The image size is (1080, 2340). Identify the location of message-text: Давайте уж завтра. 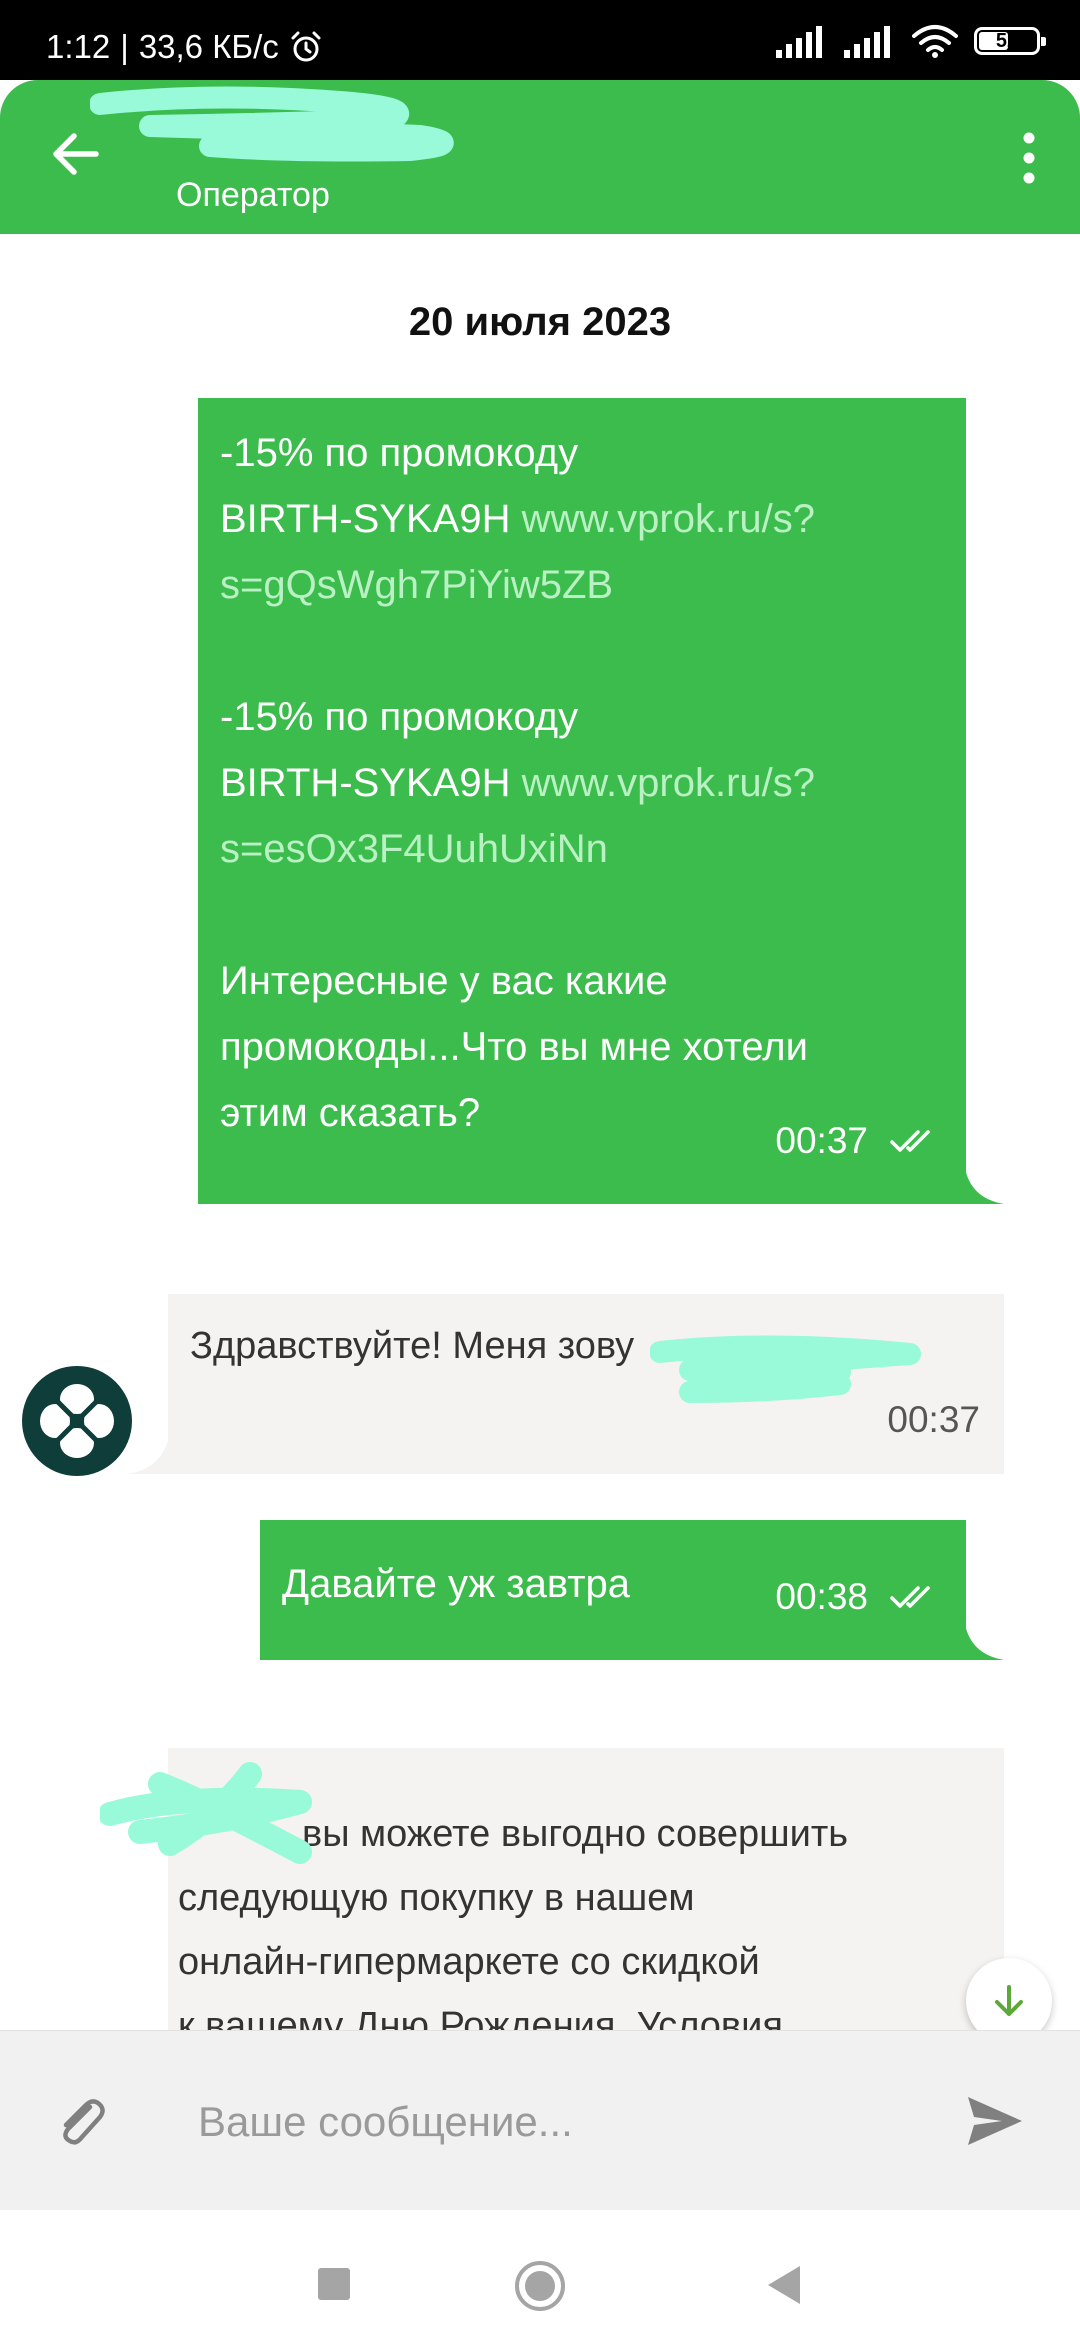
(456, 1584).